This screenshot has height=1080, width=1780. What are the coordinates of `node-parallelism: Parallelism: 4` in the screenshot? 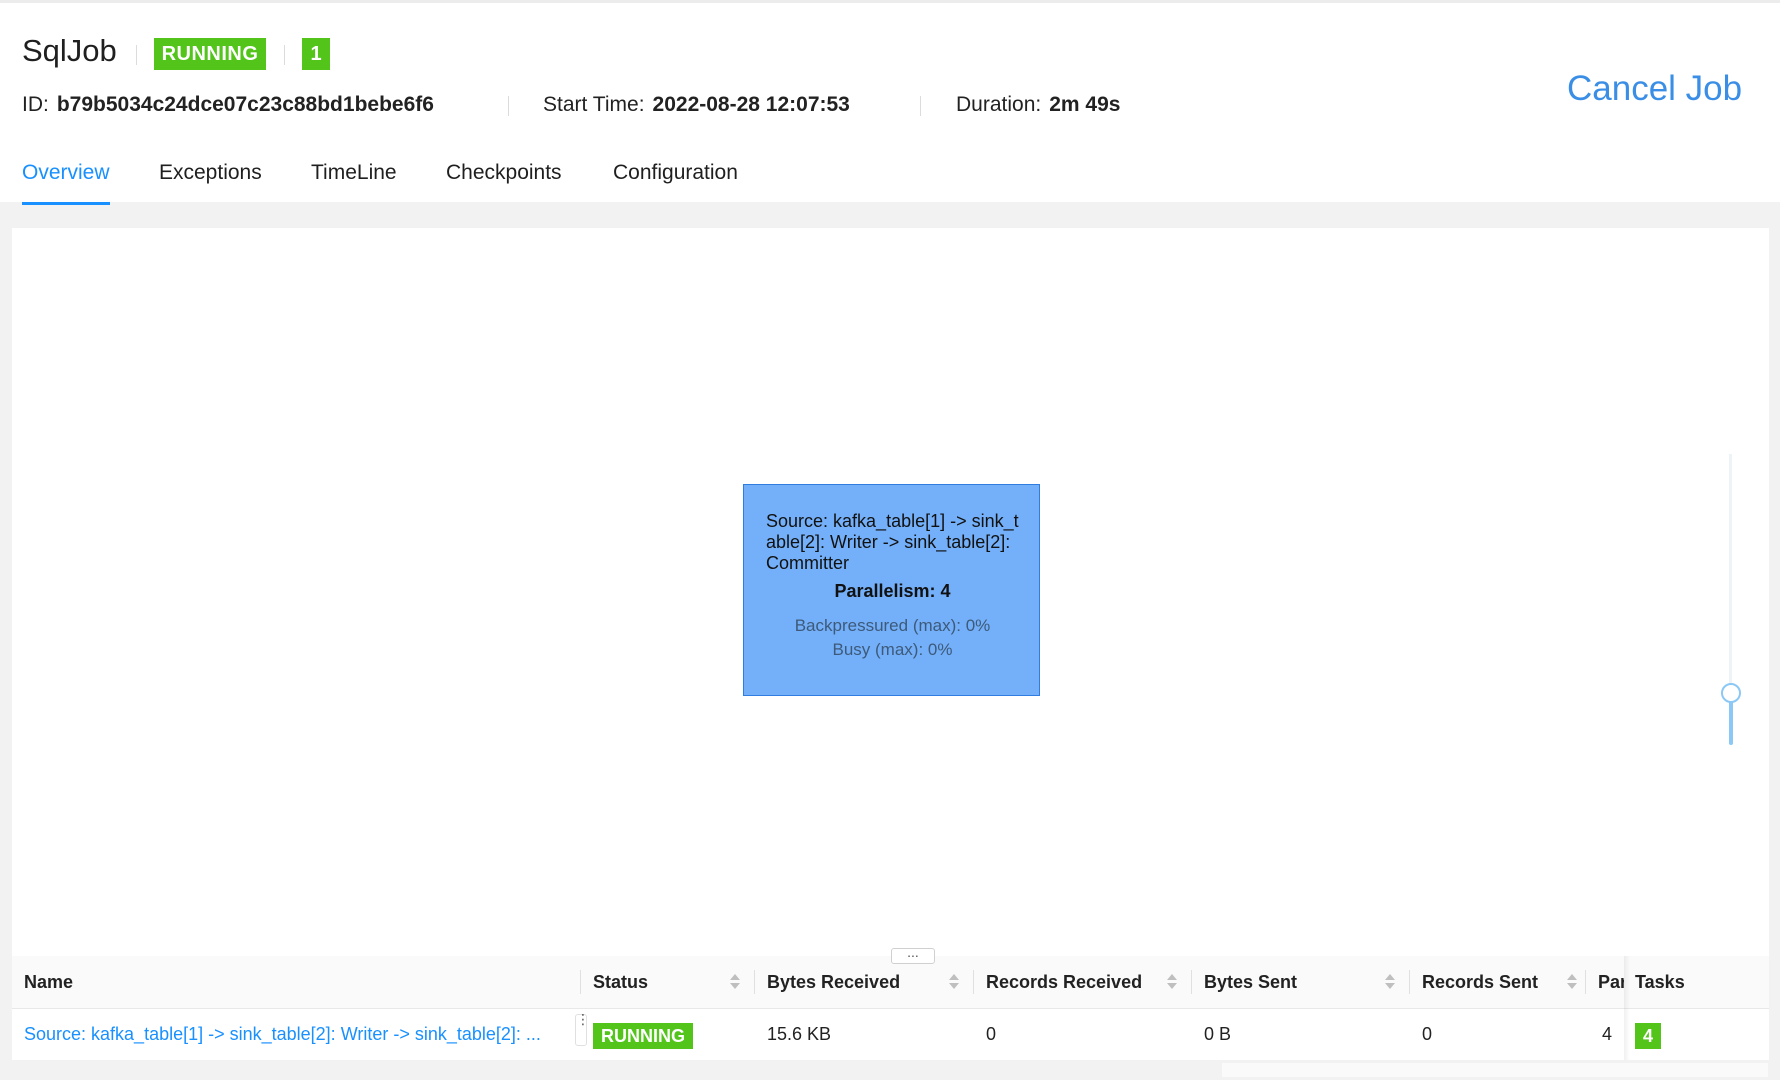 It's located at (892, 591).